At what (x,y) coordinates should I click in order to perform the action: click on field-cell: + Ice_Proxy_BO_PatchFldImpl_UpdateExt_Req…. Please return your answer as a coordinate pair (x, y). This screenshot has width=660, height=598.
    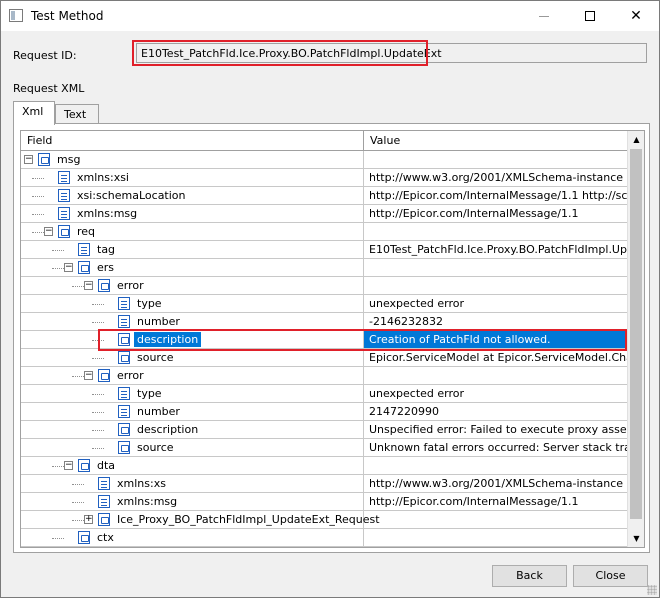
    Looking at the image, I should click on (200, 519).